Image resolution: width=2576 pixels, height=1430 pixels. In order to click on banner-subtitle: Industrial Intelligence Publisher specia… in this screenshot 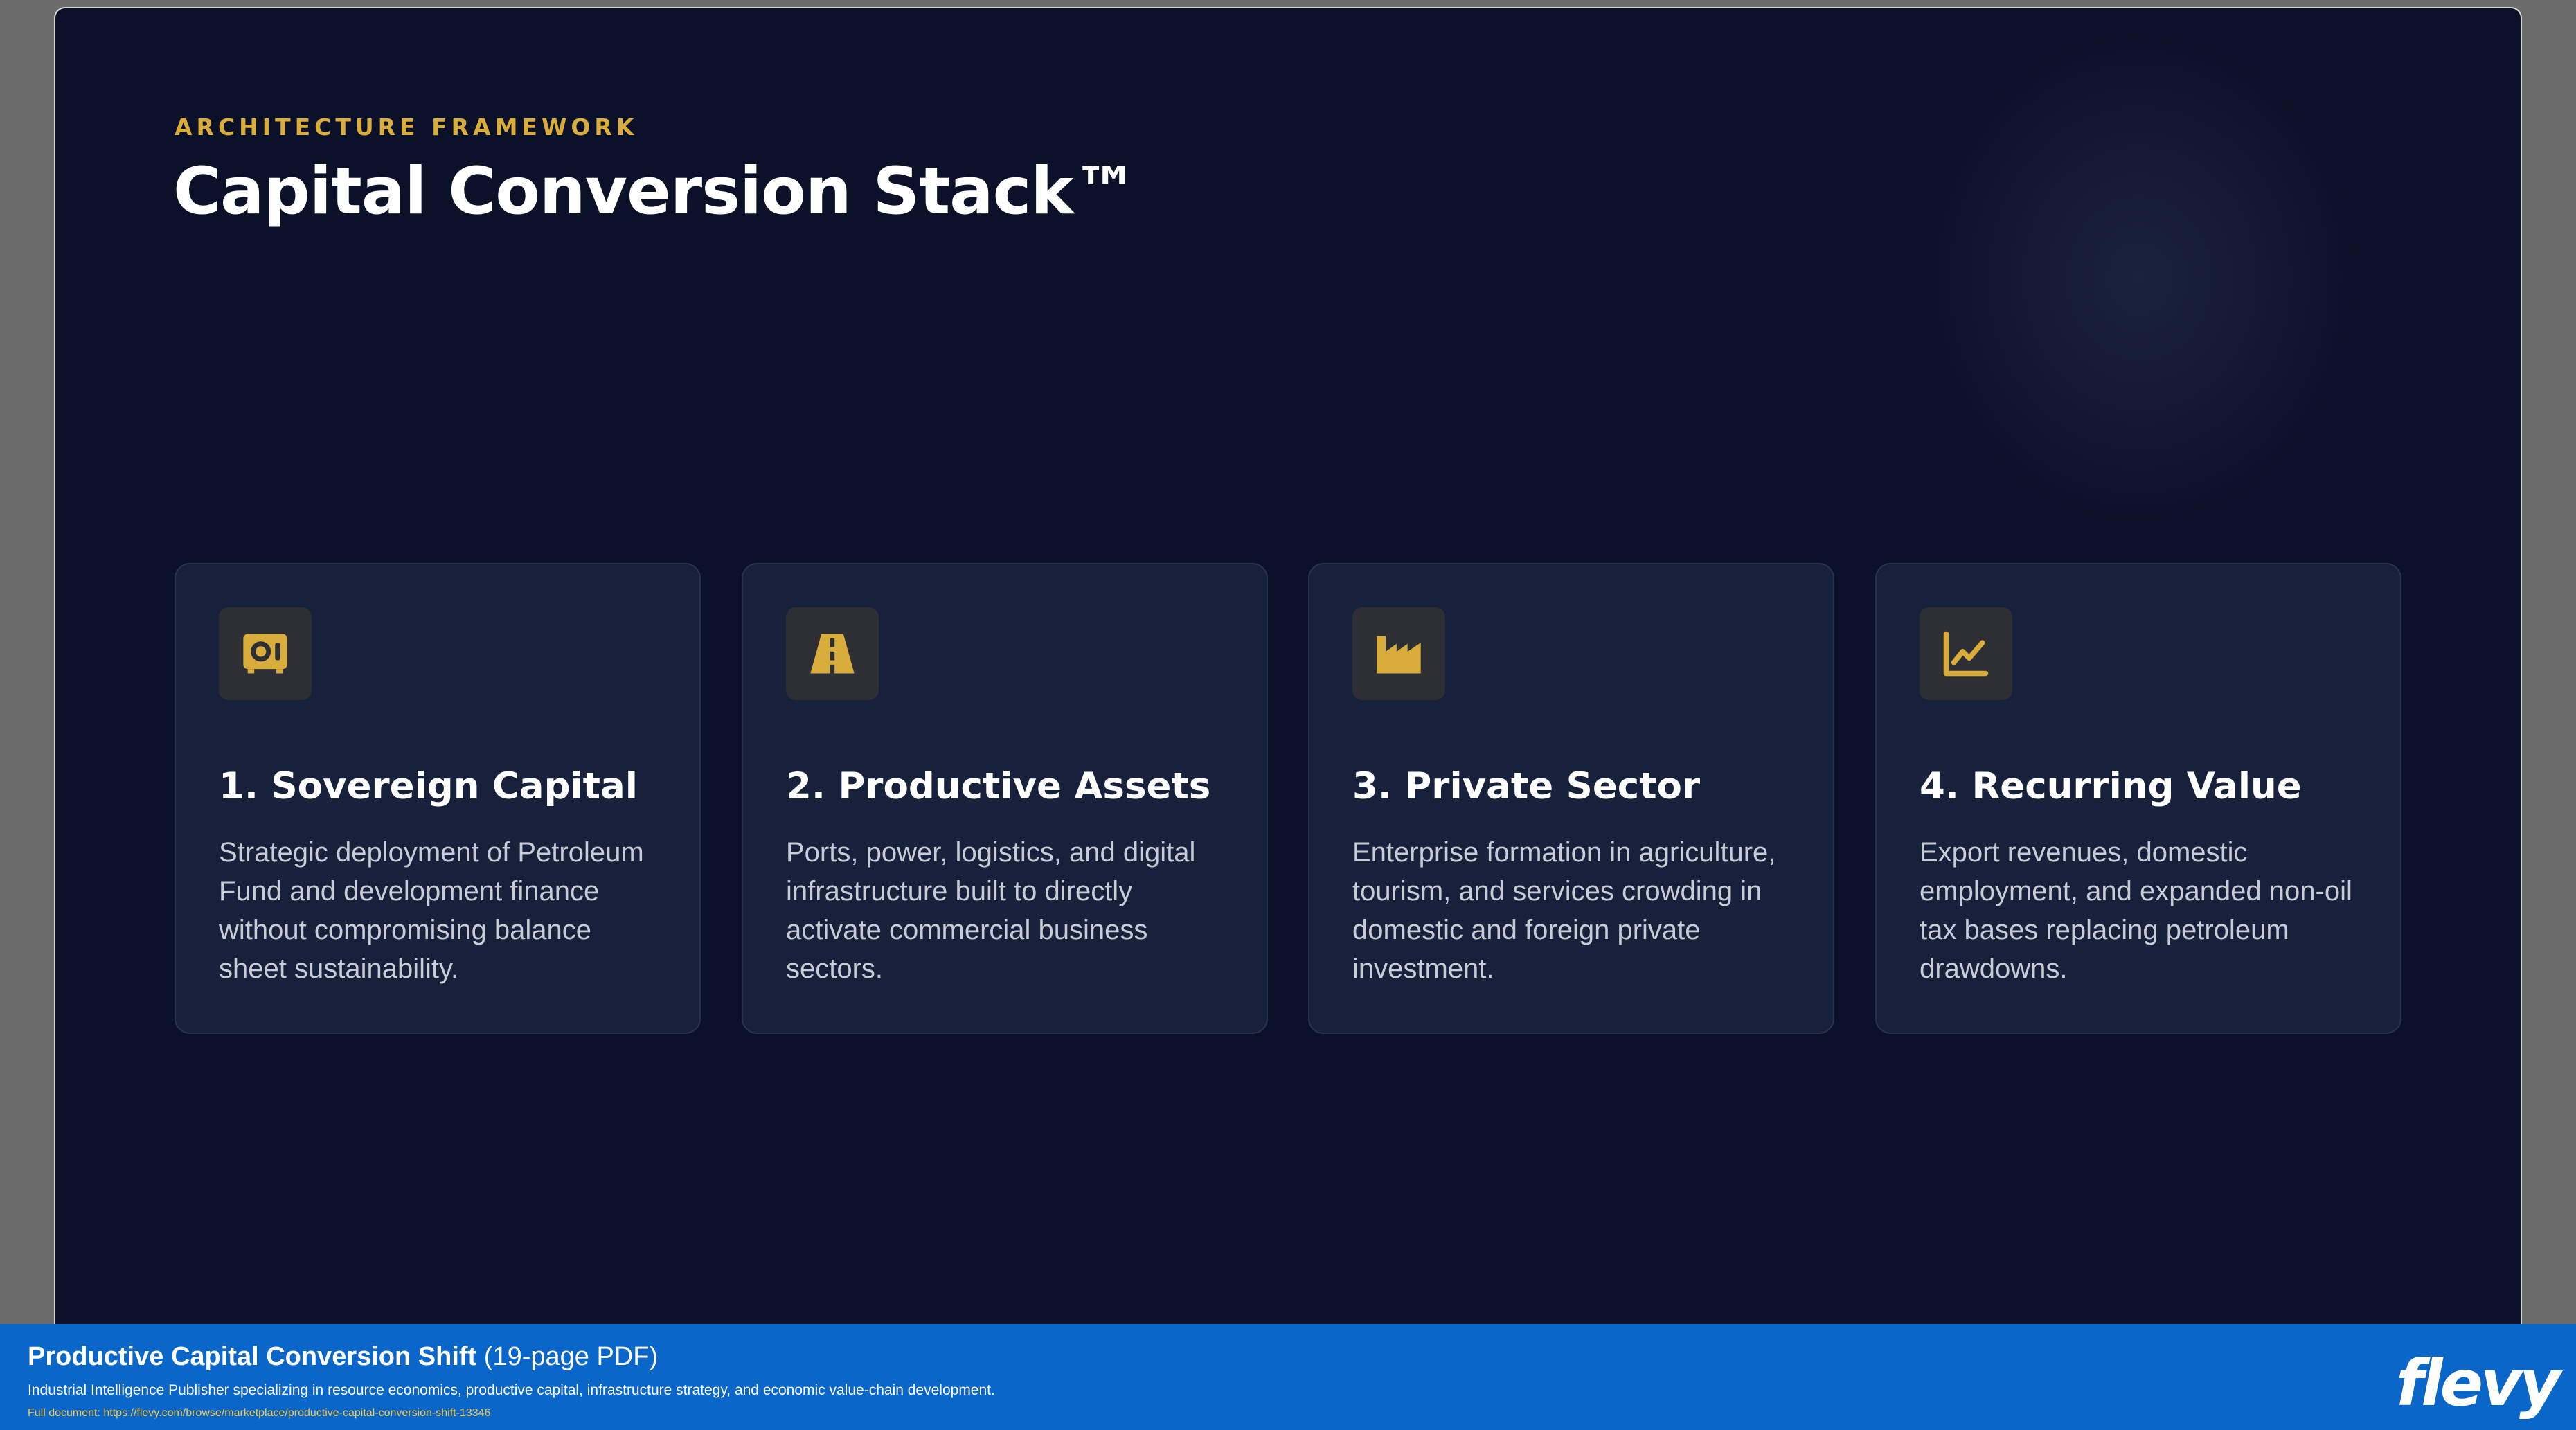, I will do `click(512, 1390)`.